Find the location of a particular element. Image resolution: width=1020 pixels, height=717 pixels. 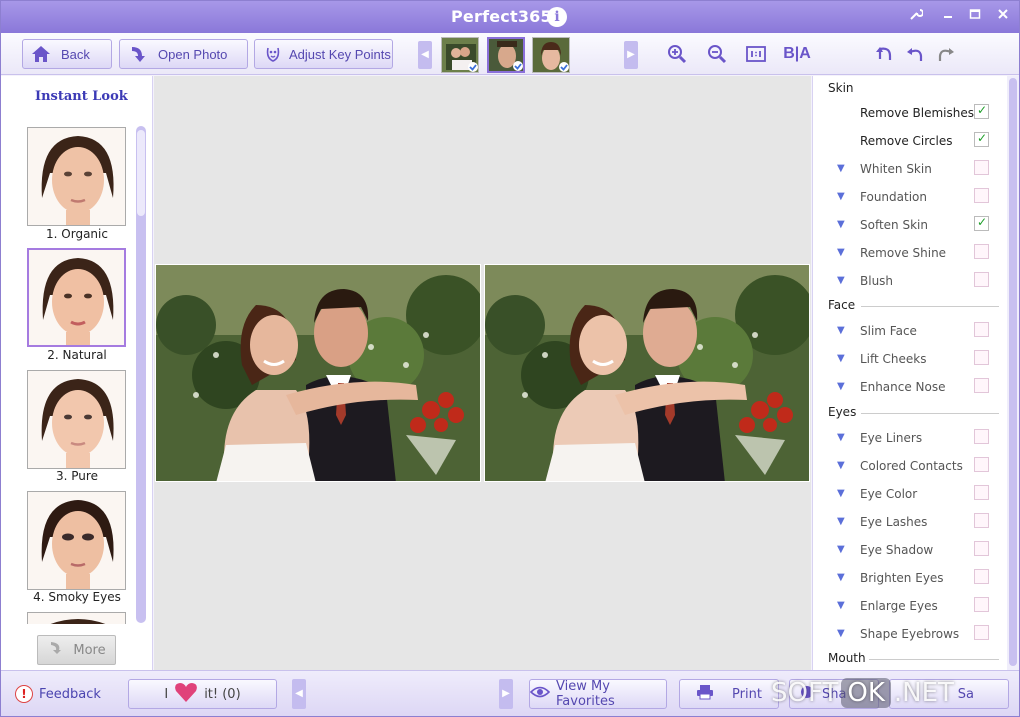

favorites-next-button: ▶ is located at coordinates (506, 694).